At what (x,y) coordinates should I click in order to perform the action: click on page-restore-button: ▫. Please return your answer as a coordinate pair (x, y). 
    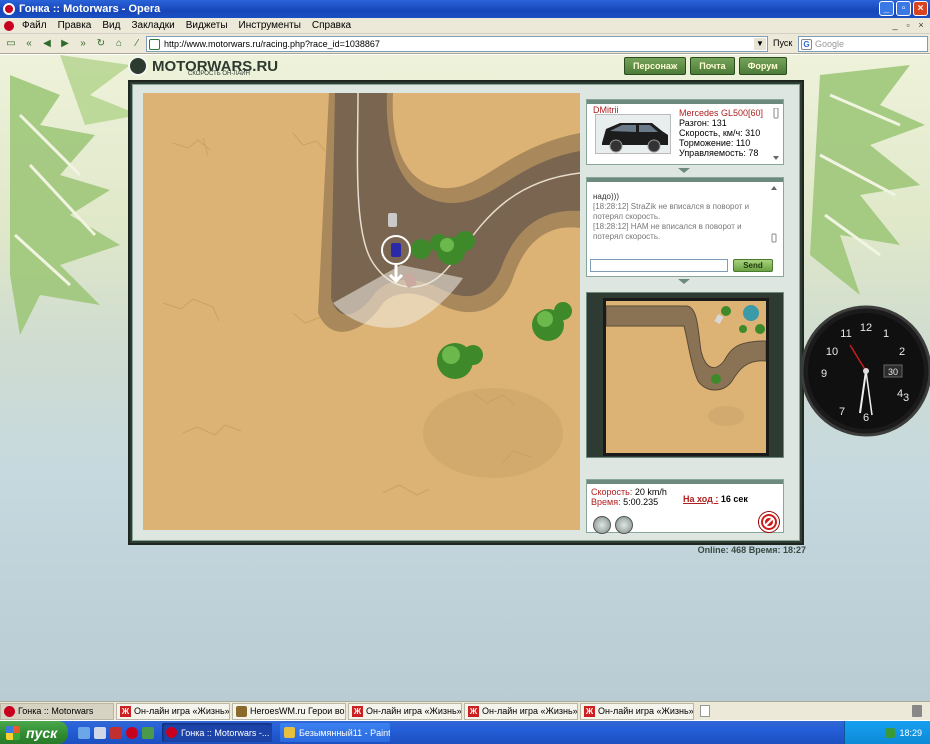
    Looking at the image, I should click on (908, 25).